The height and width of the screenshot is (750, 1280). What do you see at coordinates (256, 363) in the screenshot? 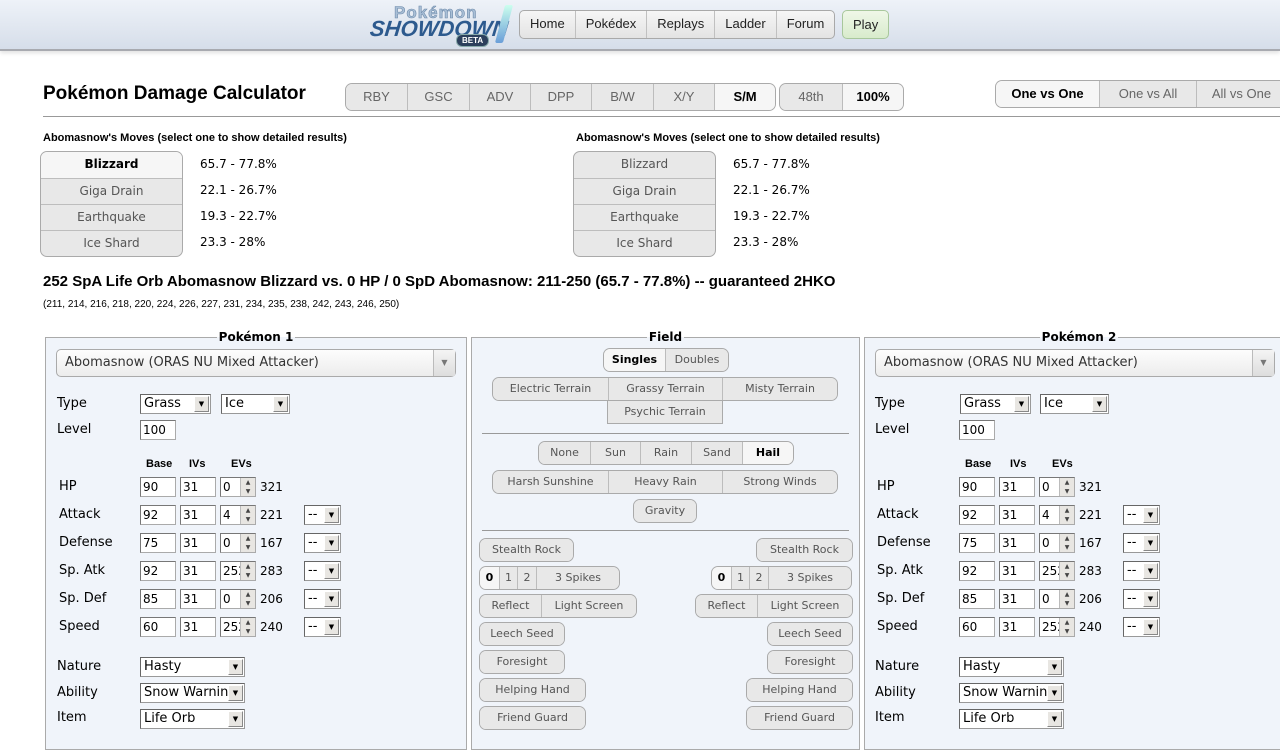
I see `pokemon1-set-select: Abomasnow (ORAS NU Mixed Attacker) ▼` at bounding box center [256, 363].